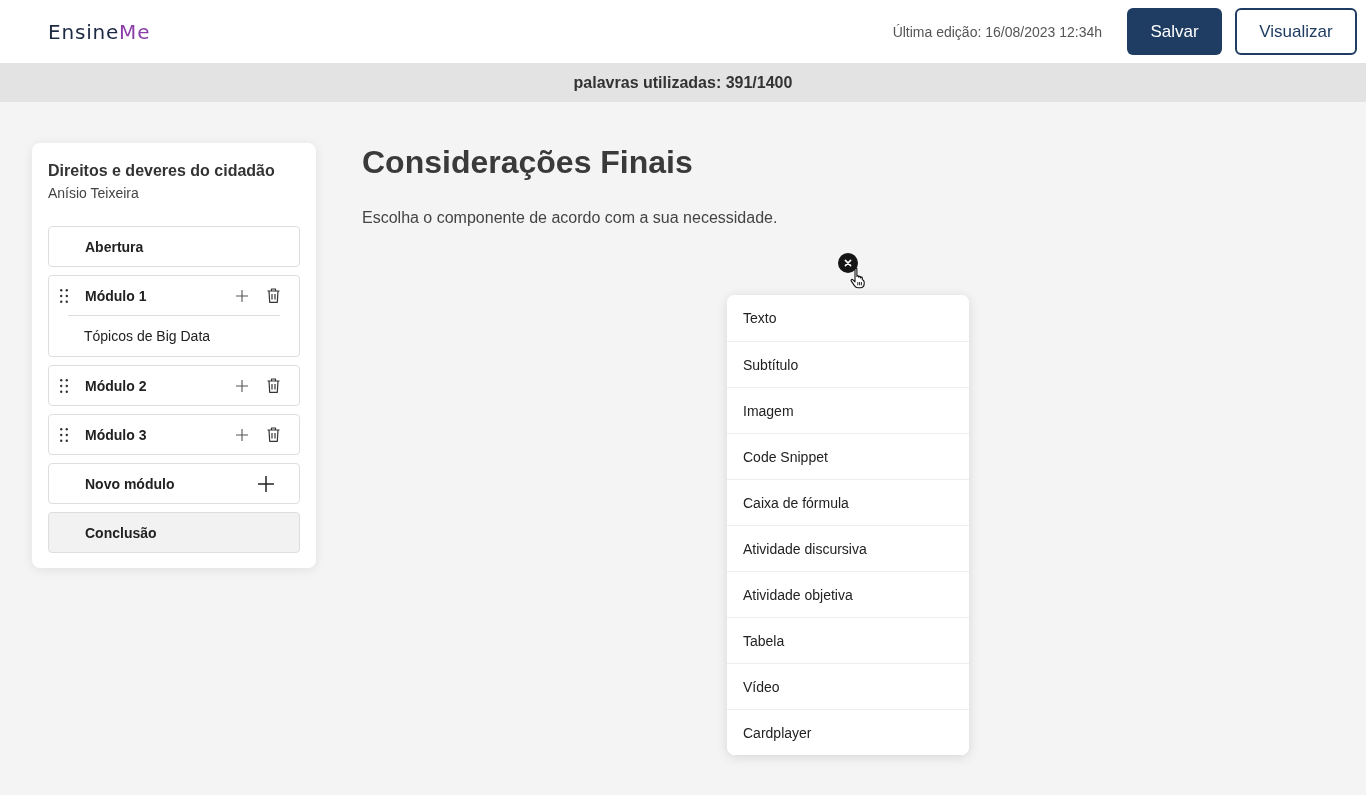  What do you see at coordinates (848, 410) in the screenshot?
I see `menu-item: Imagem` at bounding box center [848, 410].